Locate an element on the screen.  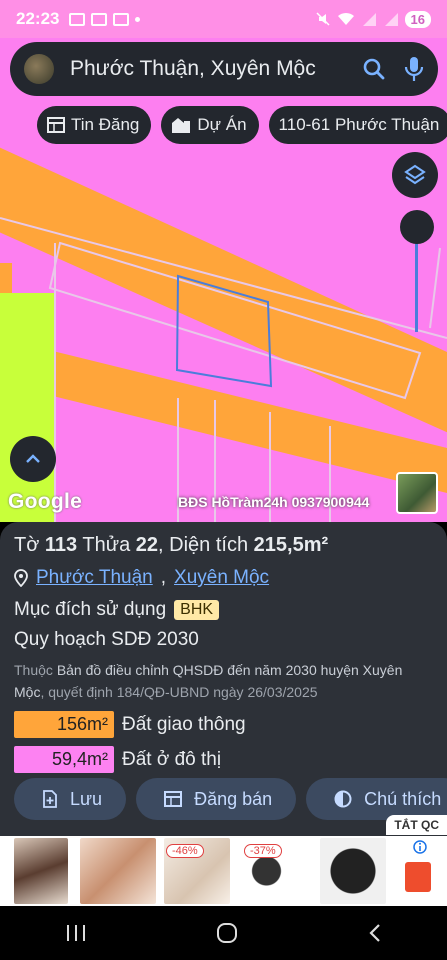
chip-label: Tin Đăng is located at coordinates (105, 124).